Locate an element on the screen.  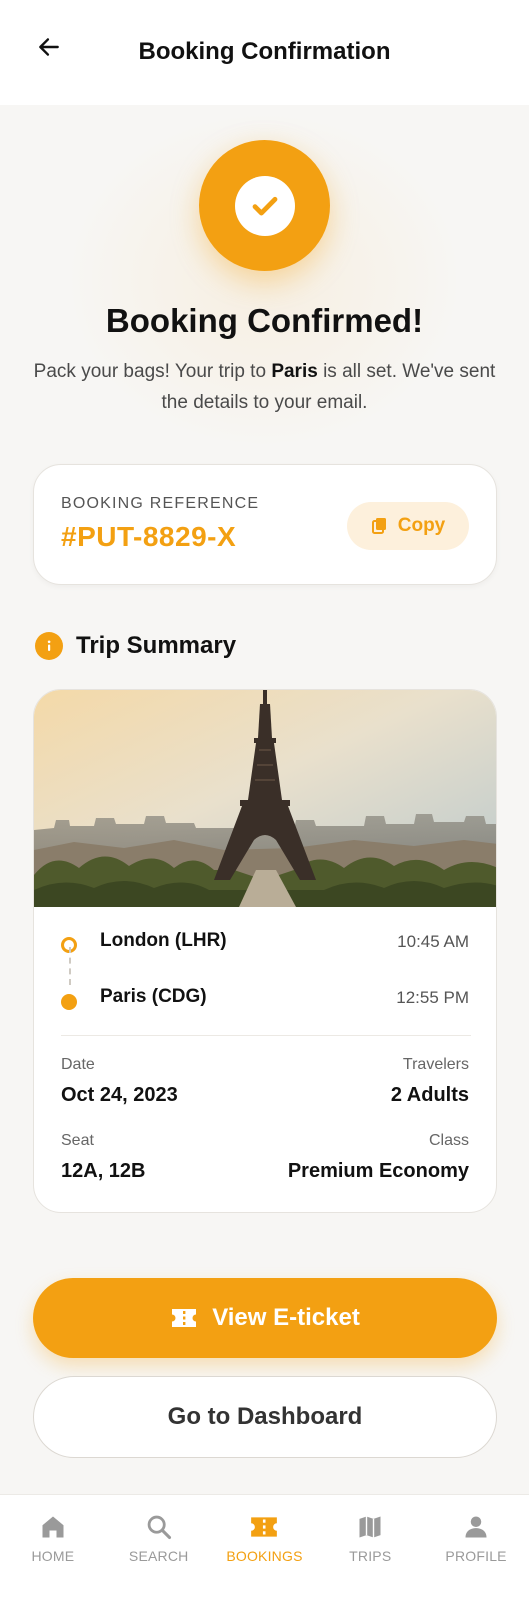
seat-value: 12A, 12B is located at coordinates (103, 1171).